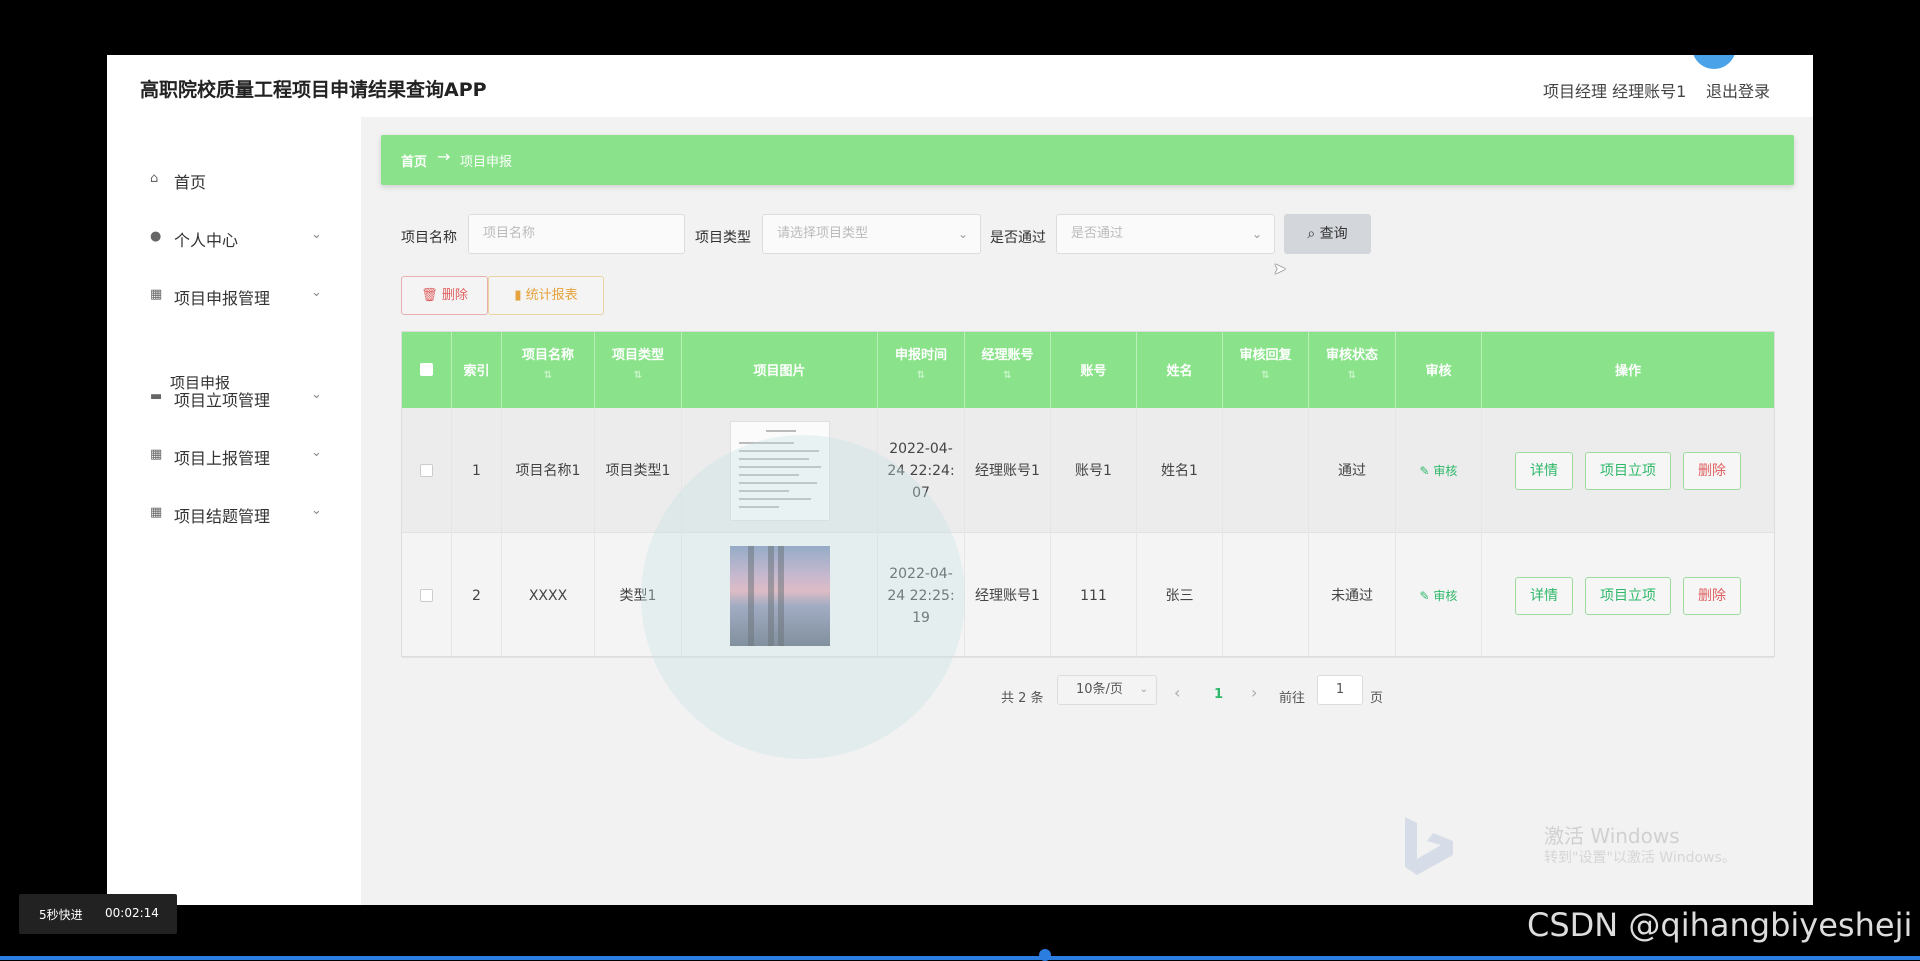 The image size is (1920, 961). Describe the element at coordinates (551, 295) in the screenshot. I see `statistics-report-label: 统计报表` at that location.